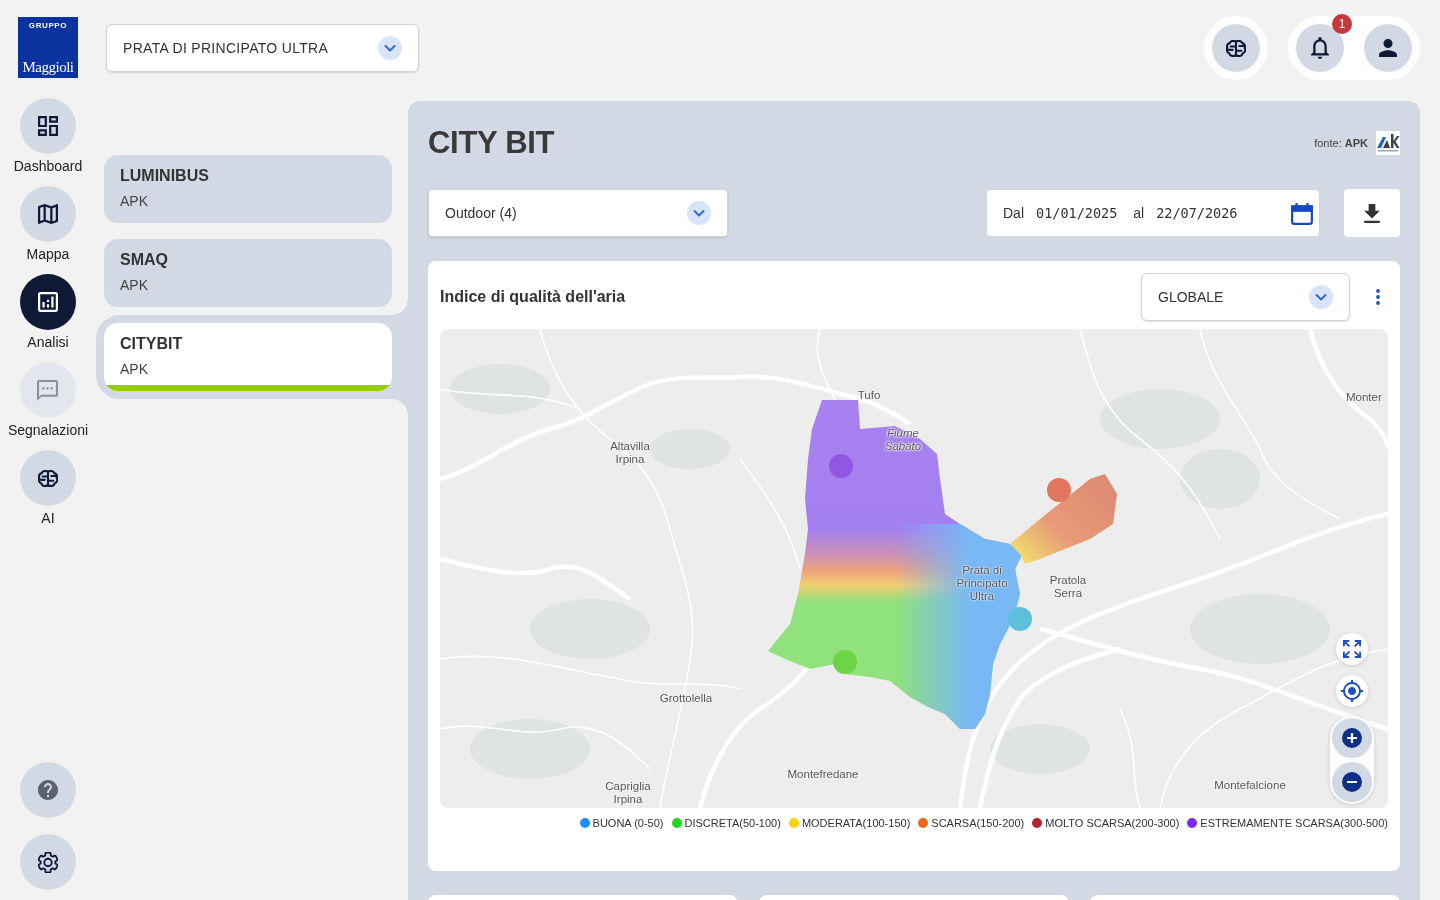 The image size is (1440, 900). Describe the element at coordinates (144, 260) in the screenshot. I see `source-name: SMAQ` at that location.